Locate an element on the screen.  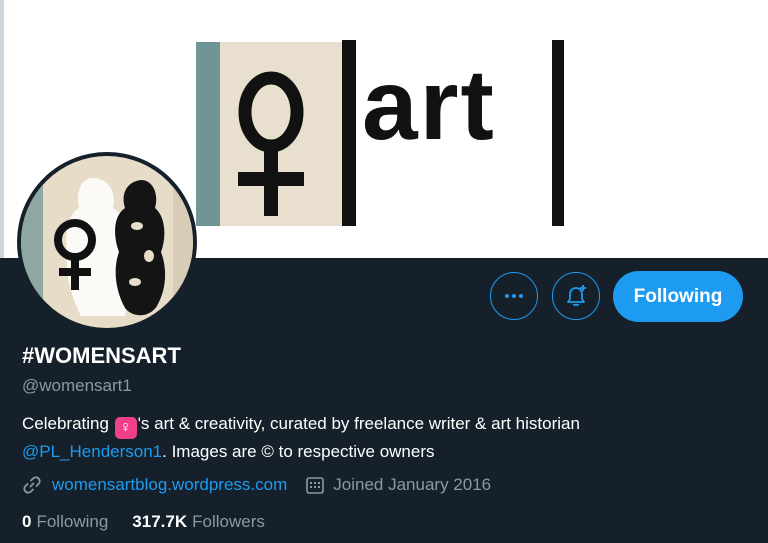
calendar-icon is located at coordinates (315, 485).